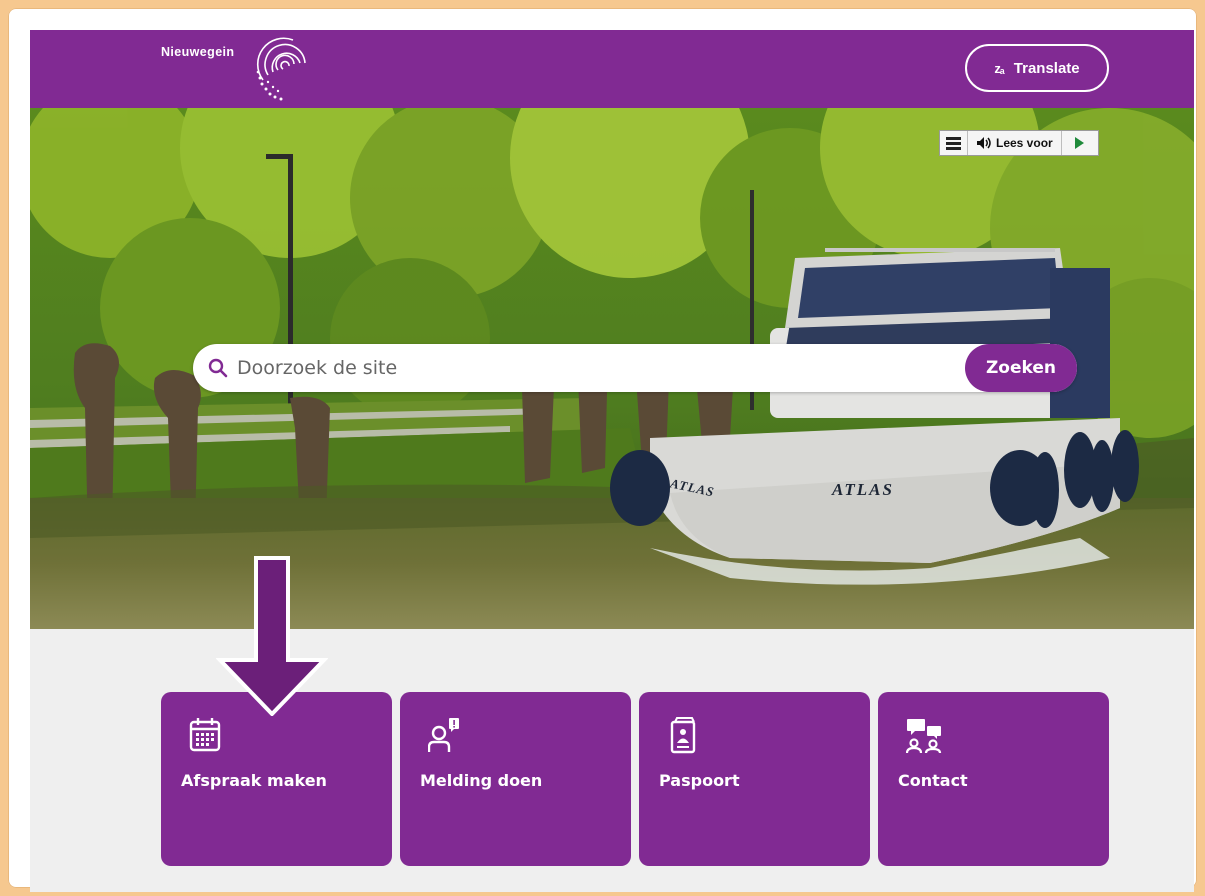  I want to click on tile-label: Contact, so click(933, 780).